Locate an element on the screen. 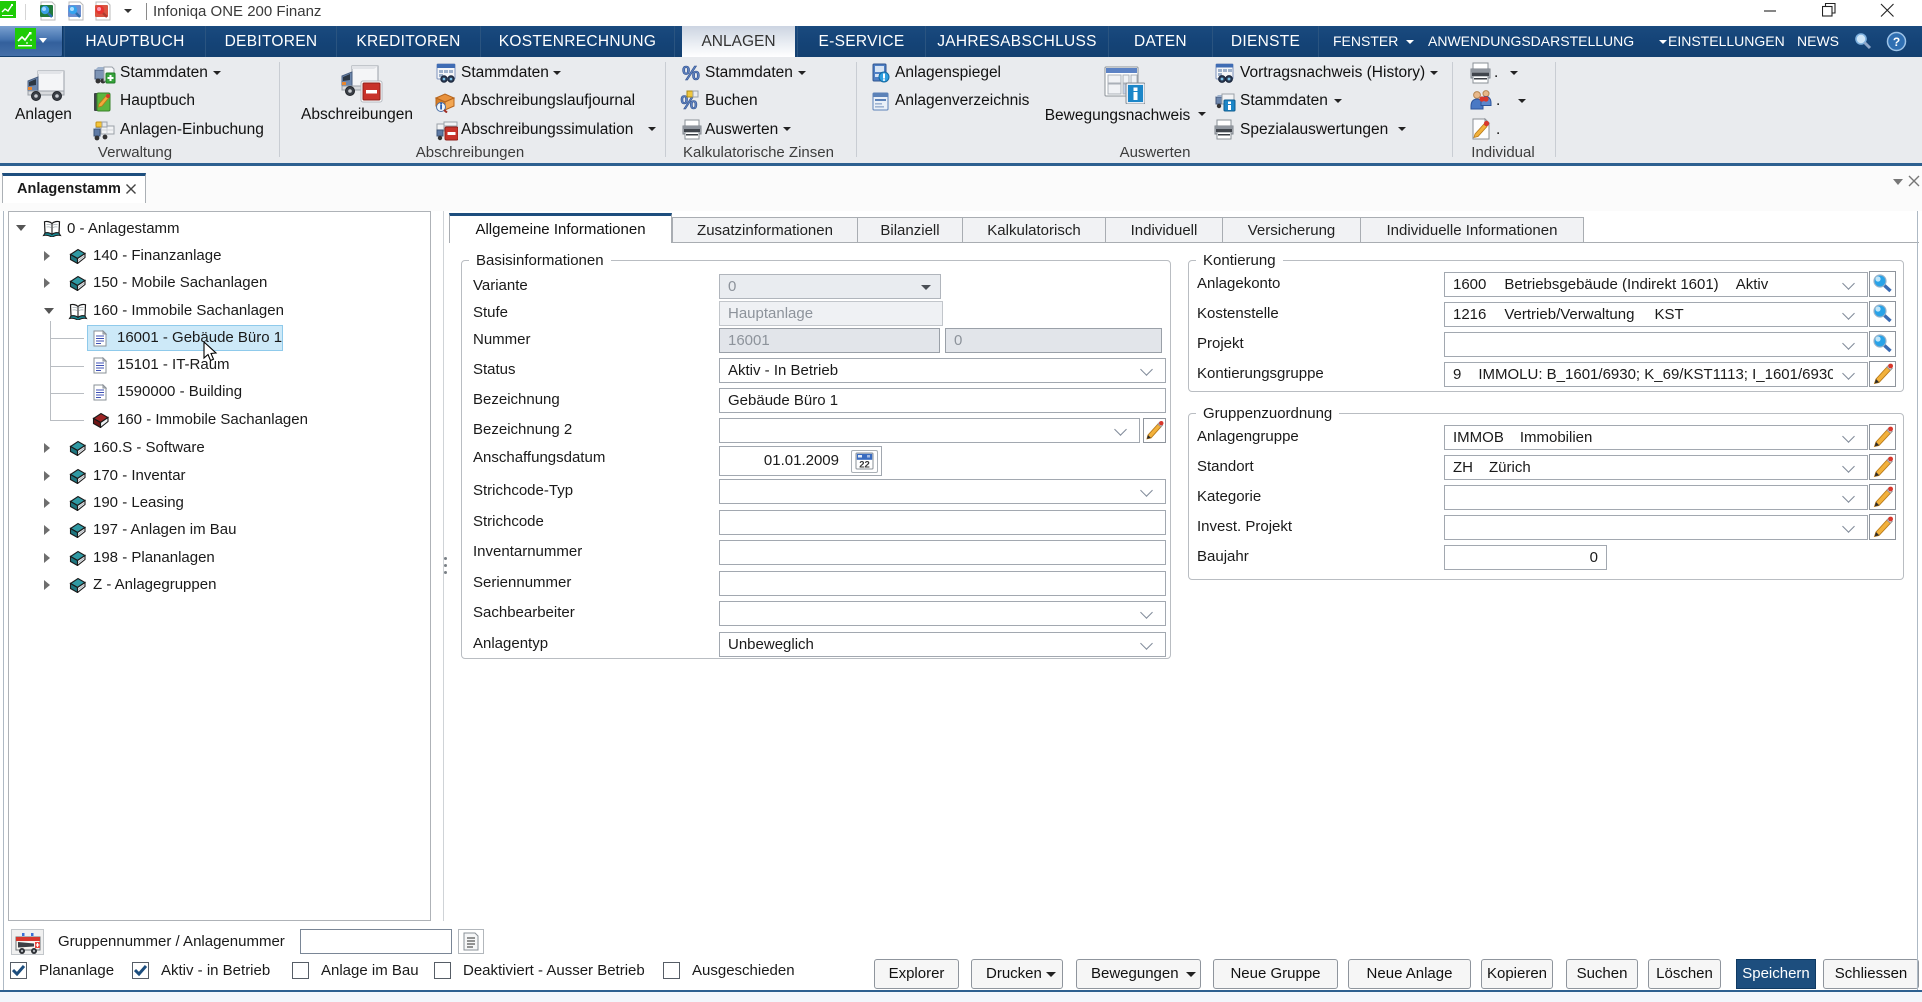 This screenshot has height=1002, width=1922. svg-text: 22 is located at coordinates (864, 465).